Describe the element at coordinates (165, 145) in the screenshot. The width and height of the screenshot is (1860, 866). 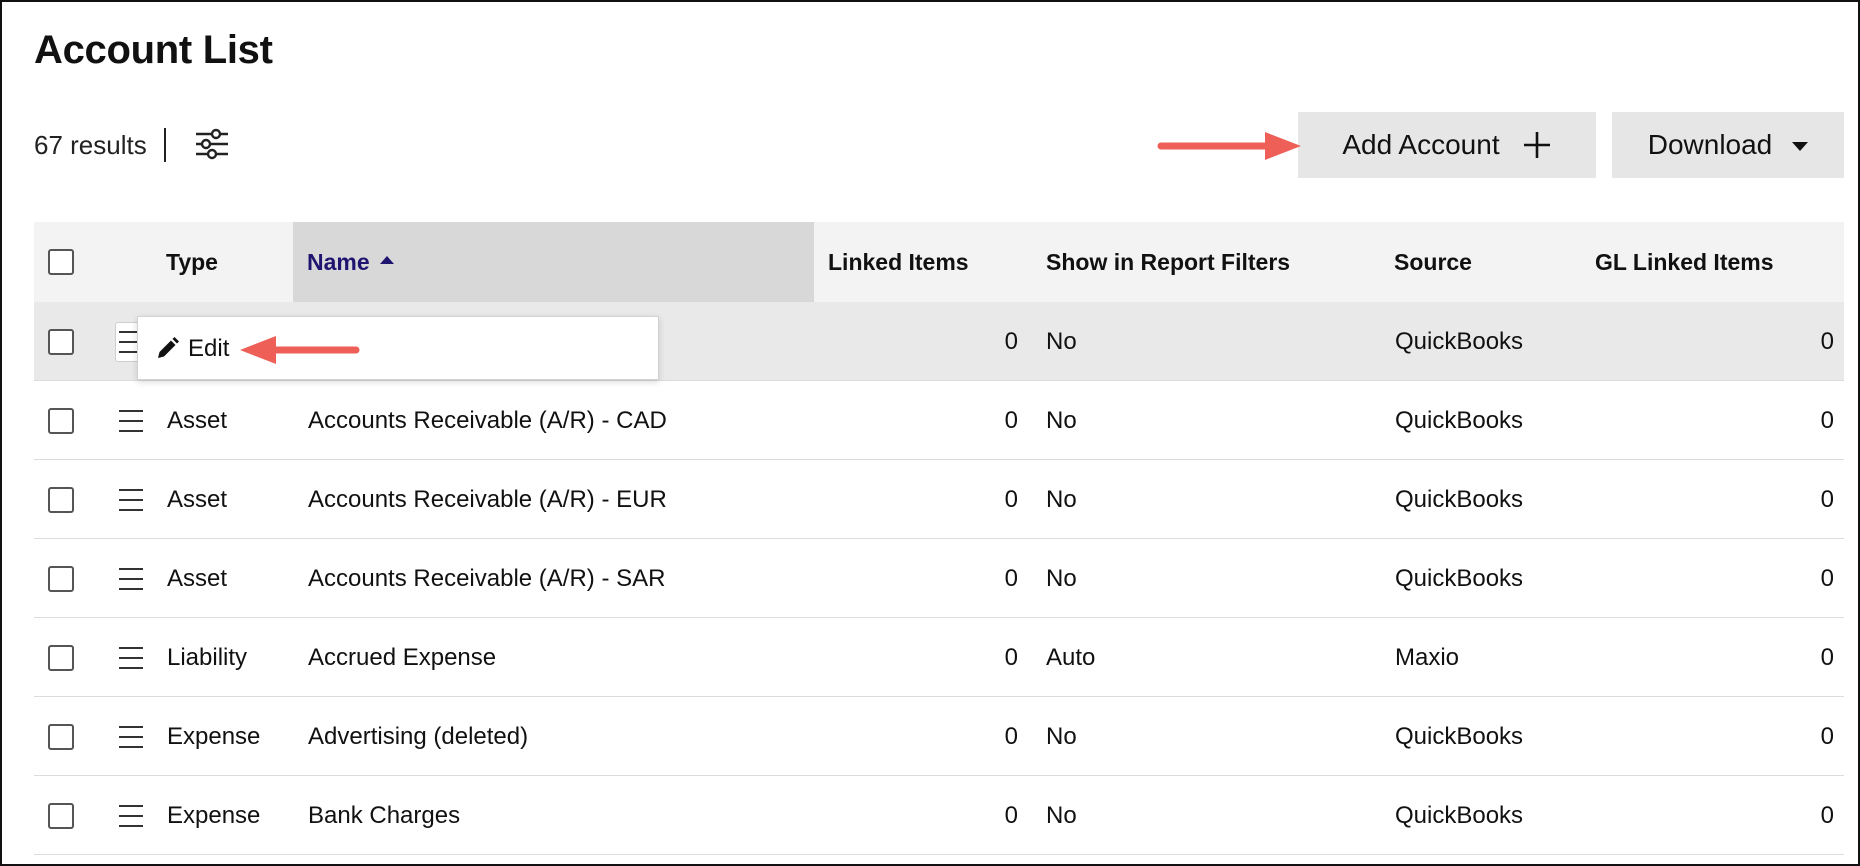
I see `results-divider` at that location.